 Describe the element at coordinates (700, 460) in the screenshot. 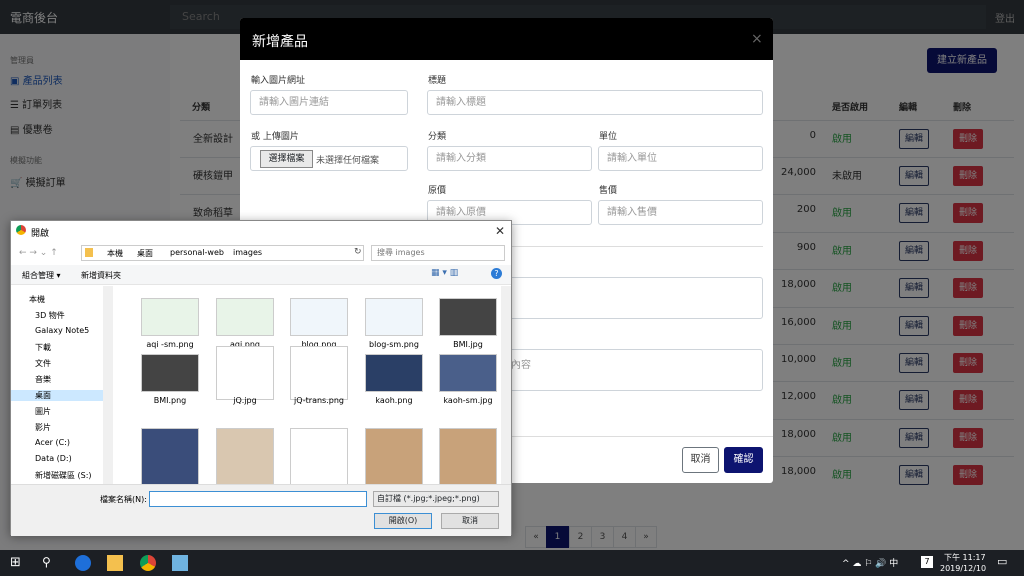

I see `cancel-button: 取消` at that location.